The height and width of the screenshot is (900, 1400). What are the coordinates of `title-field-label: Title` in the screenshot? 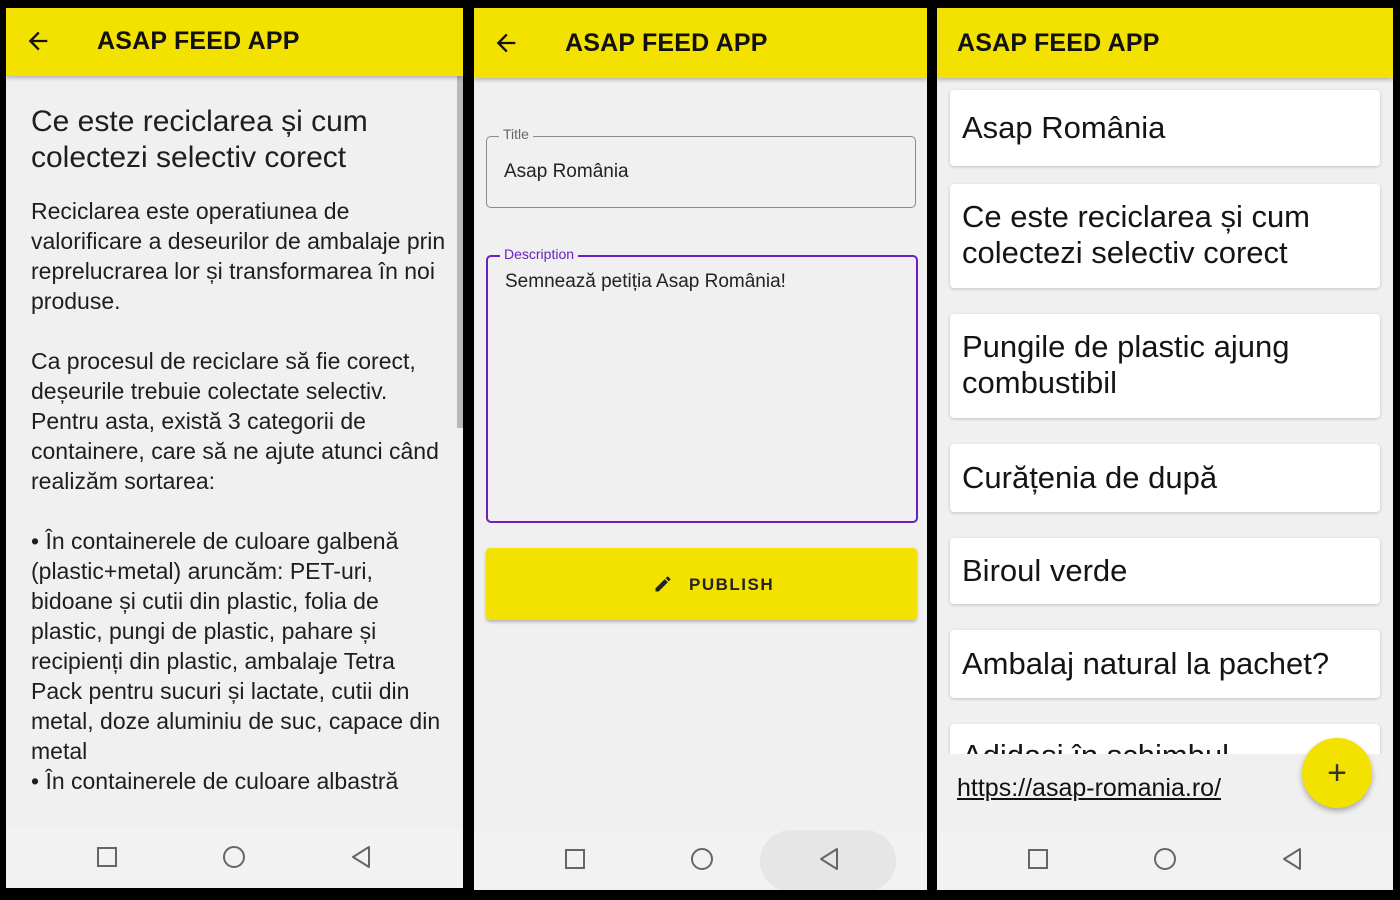 It's located at (516, 134).